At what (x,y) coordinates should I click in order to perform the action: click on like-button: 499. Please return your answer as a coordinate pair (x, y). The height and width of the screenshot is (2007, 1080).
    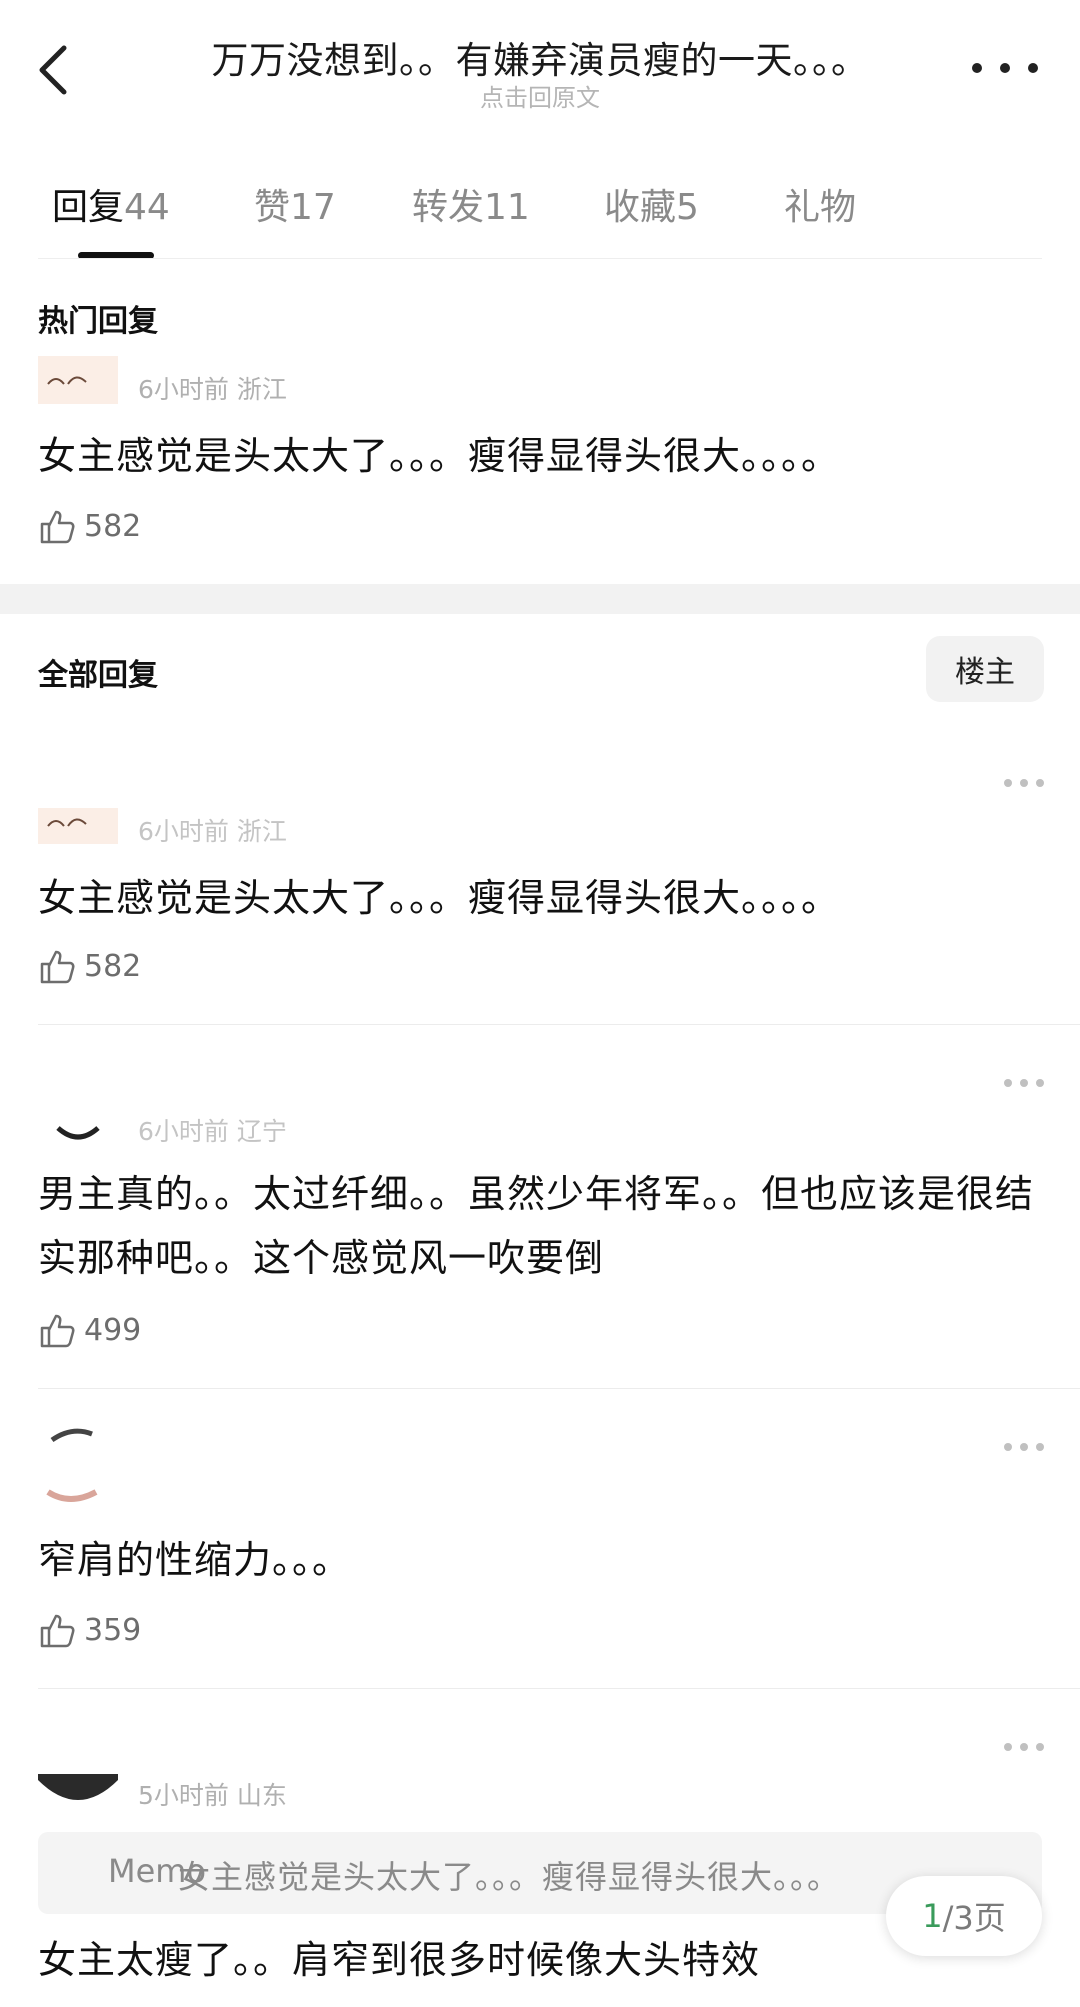
    Looking at the image, I should click on (89, 1330).